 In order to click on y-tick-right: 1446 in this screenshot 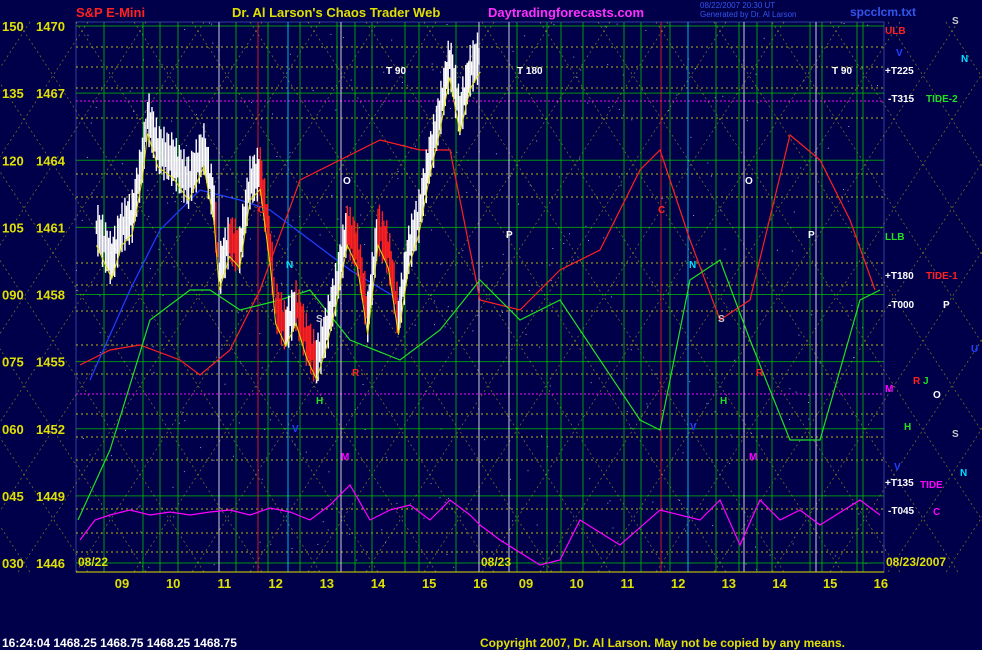, I will do `click(50, 563)`.